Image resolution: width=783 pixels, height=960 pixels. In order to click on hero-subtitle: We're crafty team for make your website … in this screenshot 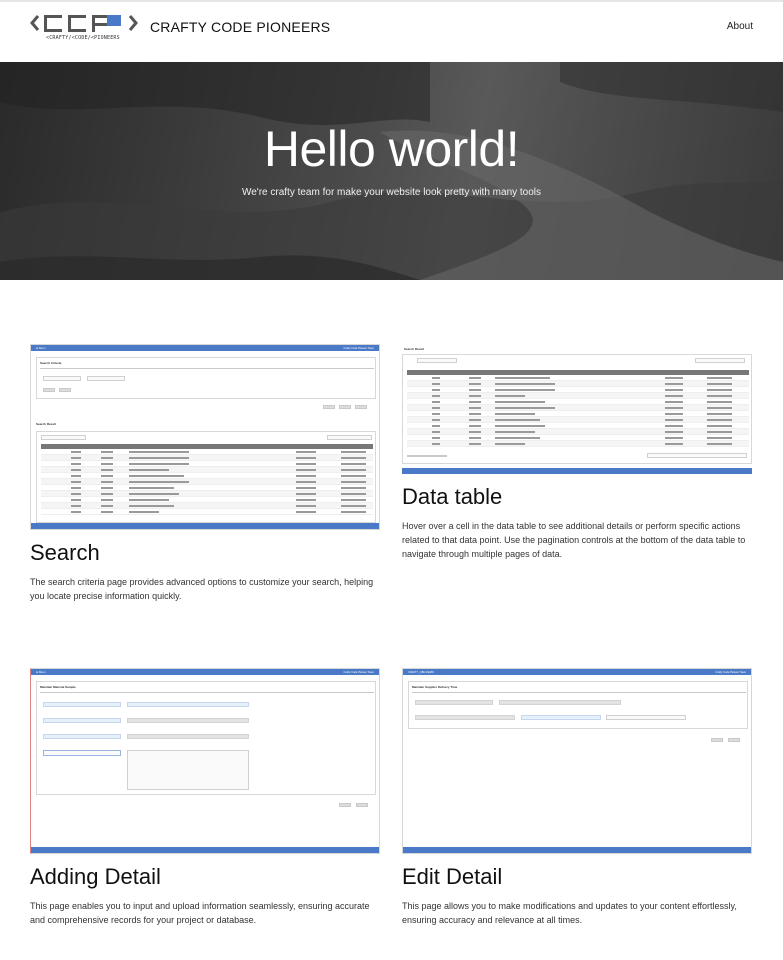, I will do `click(391, 192)`.